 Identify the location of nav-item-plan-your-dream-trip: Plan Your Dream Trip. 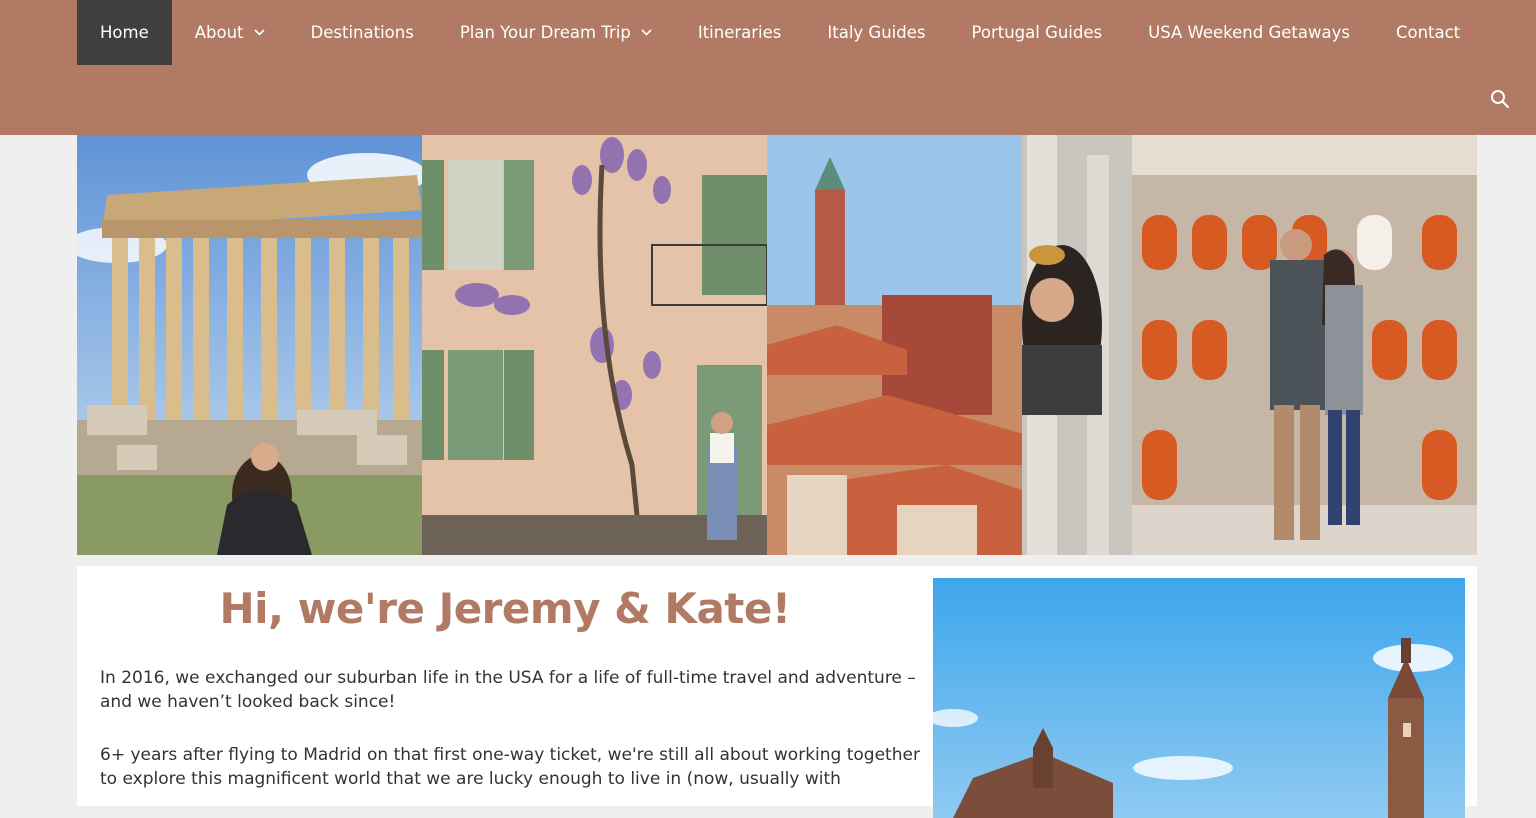
(556, 32).